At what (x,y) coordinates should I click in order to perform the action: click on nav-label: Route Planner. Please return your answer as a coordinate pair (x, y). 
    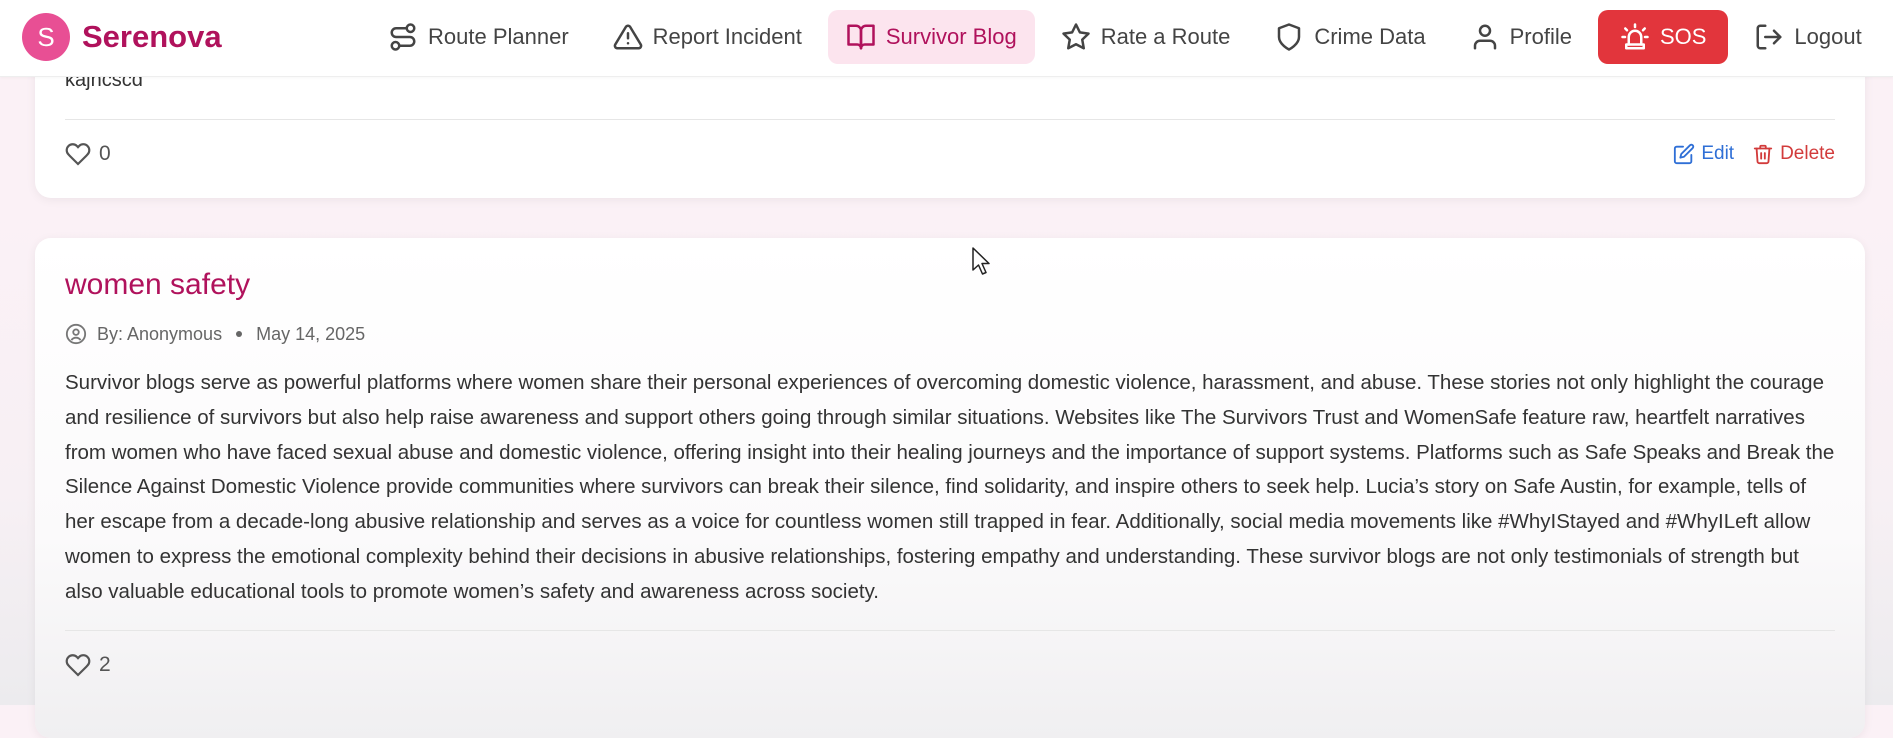
    Looking at the image, I should click on (498, 36).